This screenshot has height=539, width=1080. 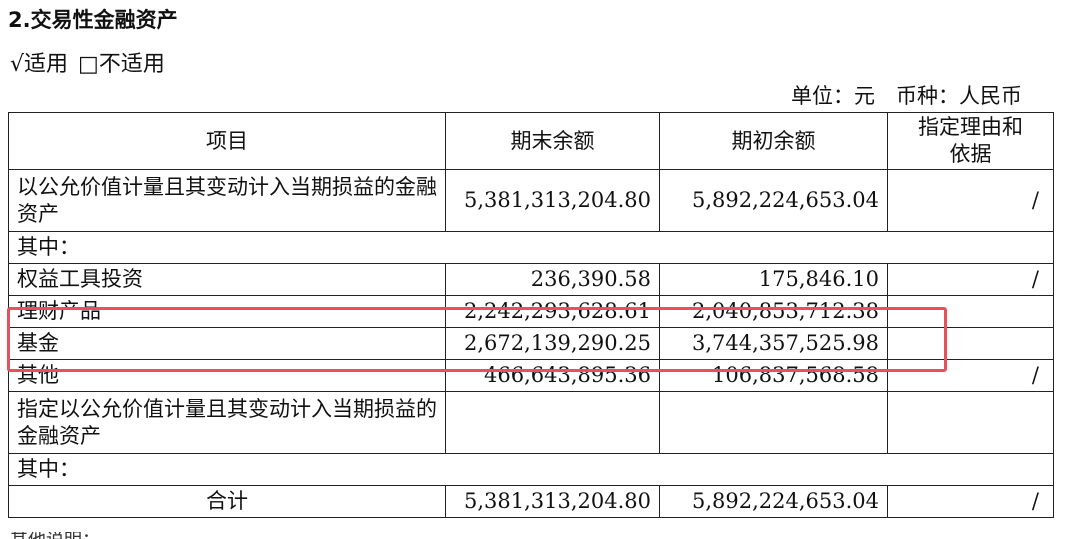 What do you see at coordinates (227, 422) in the screenshot?
I see `row-item: 指定以公允价值计量且其变动计入当期损益的金融资产` at bounding box center [227, 422].